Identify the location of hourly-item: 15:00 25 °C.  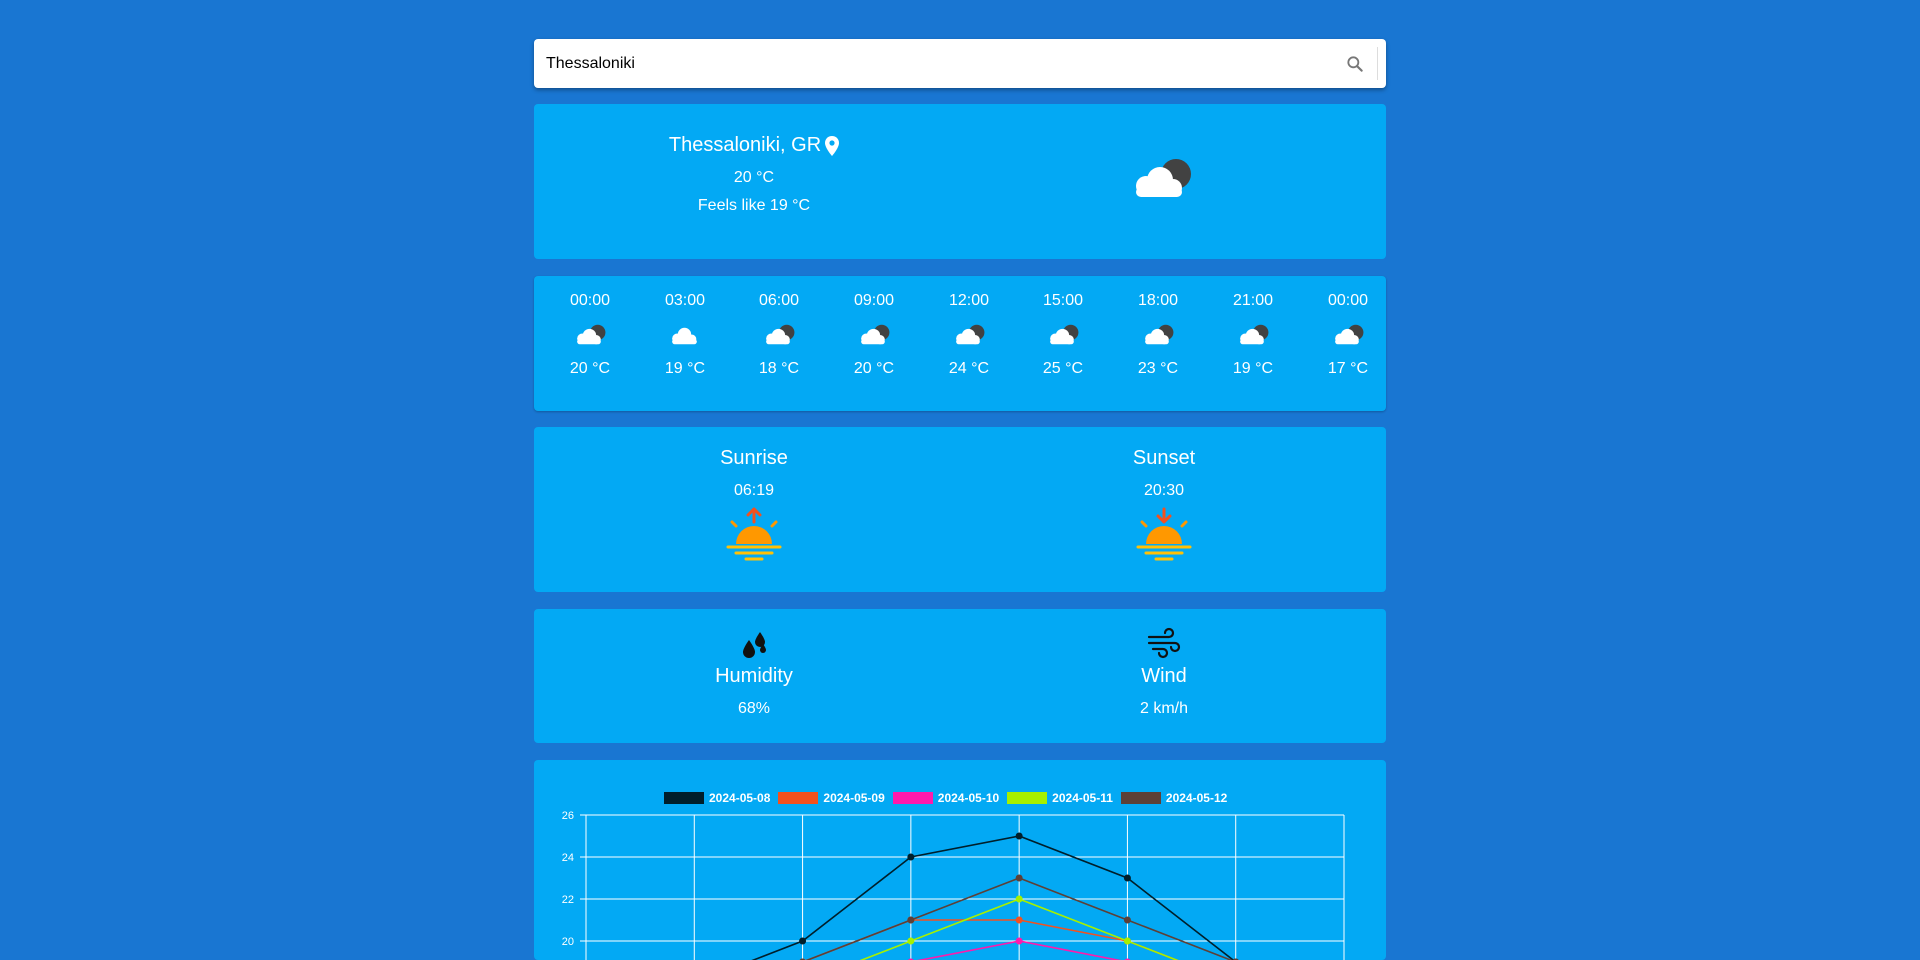
(1063, 335).